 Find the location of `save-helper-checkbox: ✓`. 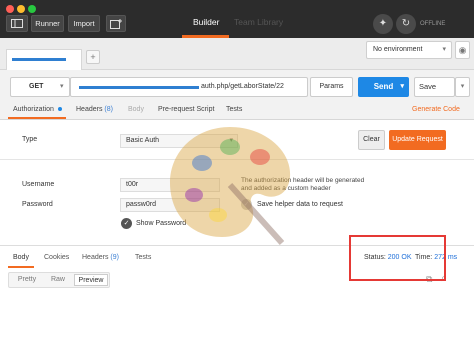

save-helper-checkbox: ✓ is located at coordinates (246, 204).